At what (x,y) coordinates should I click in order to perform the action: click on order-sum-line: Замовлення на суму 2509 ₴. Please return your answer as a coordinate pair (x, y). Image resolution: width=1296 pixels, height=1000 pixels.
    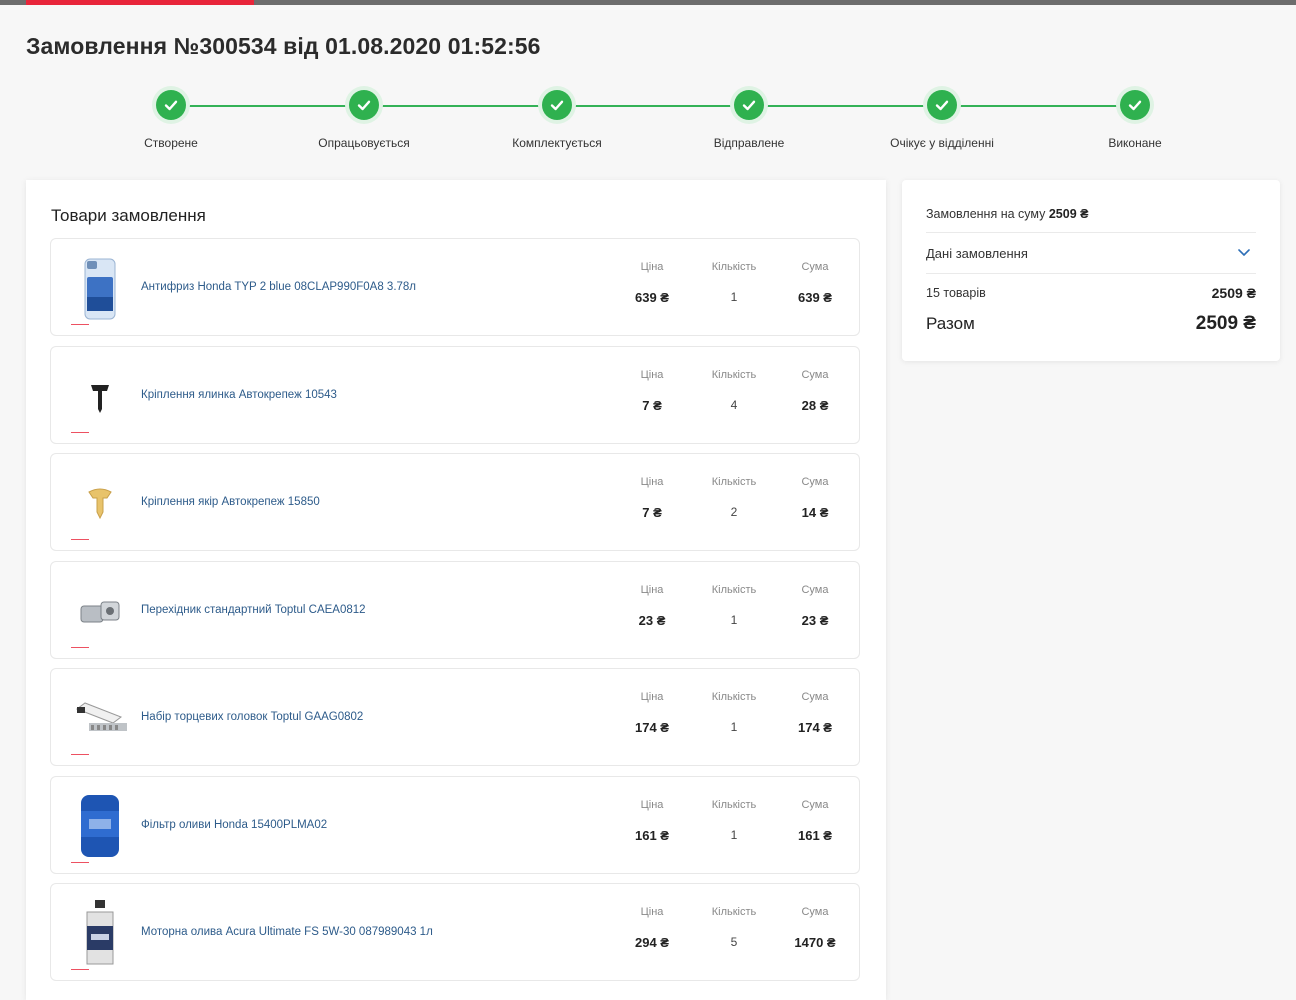
    Looking at the image, I should click on (1007, 214).